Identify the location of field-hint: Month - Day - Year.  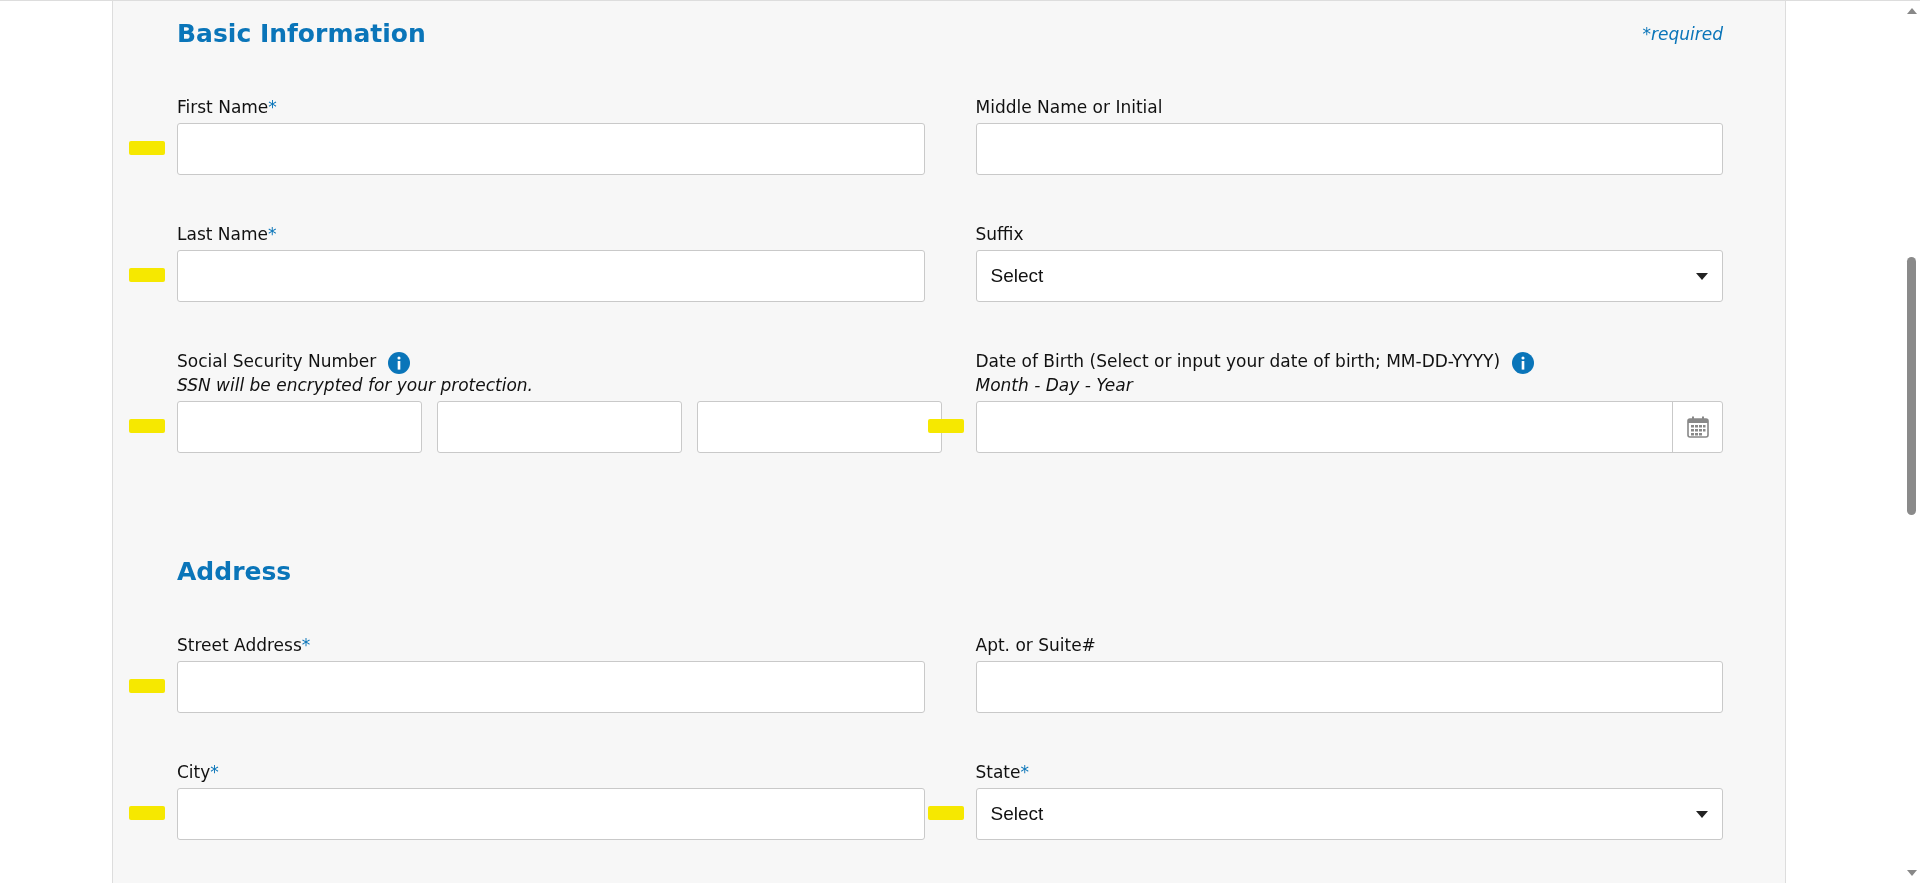
(1055, 385).